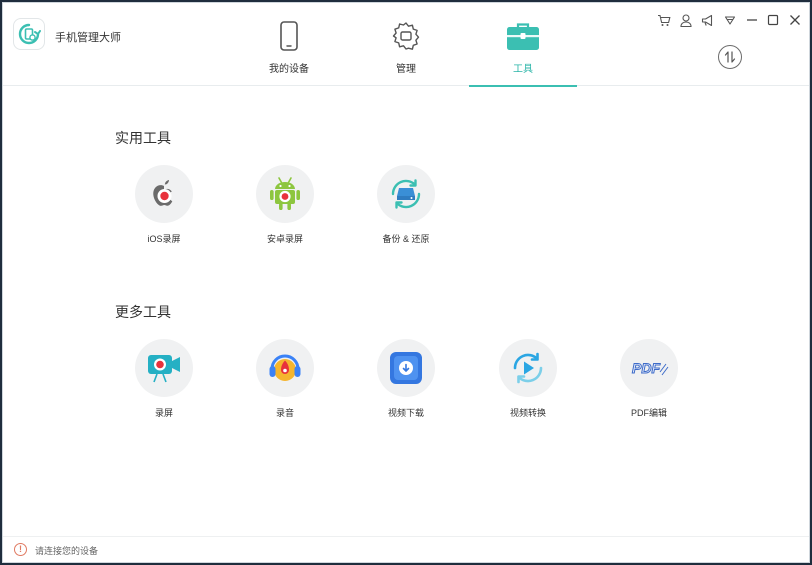 This screenshot has height=565, width=812. I want to click on status-bar: ! 请连接您的设备, so click(406, 549).